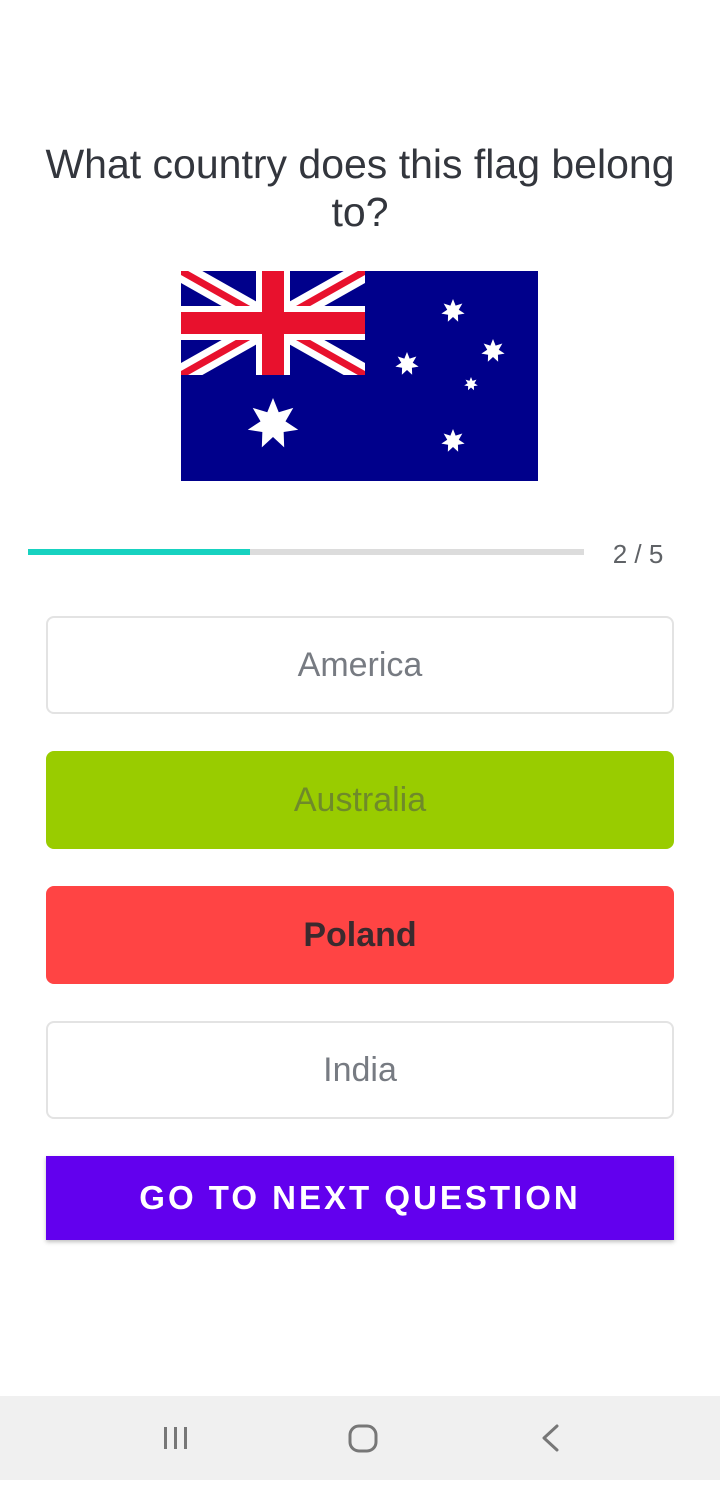 This screenshot has height=1485, width=720. I want to click on australia-flag-icon, so click(359, 376).